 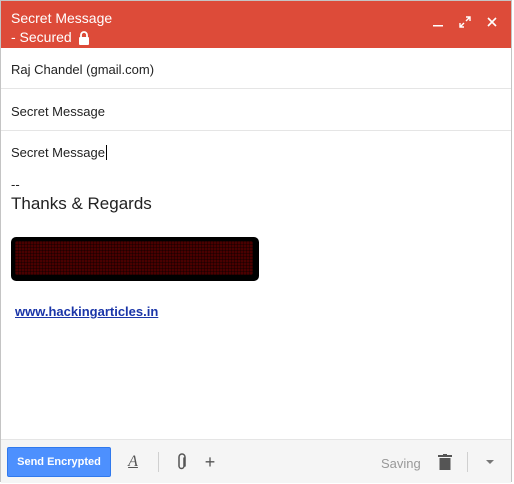 I want to click on minimize-icon, so click(x=438, y=22).